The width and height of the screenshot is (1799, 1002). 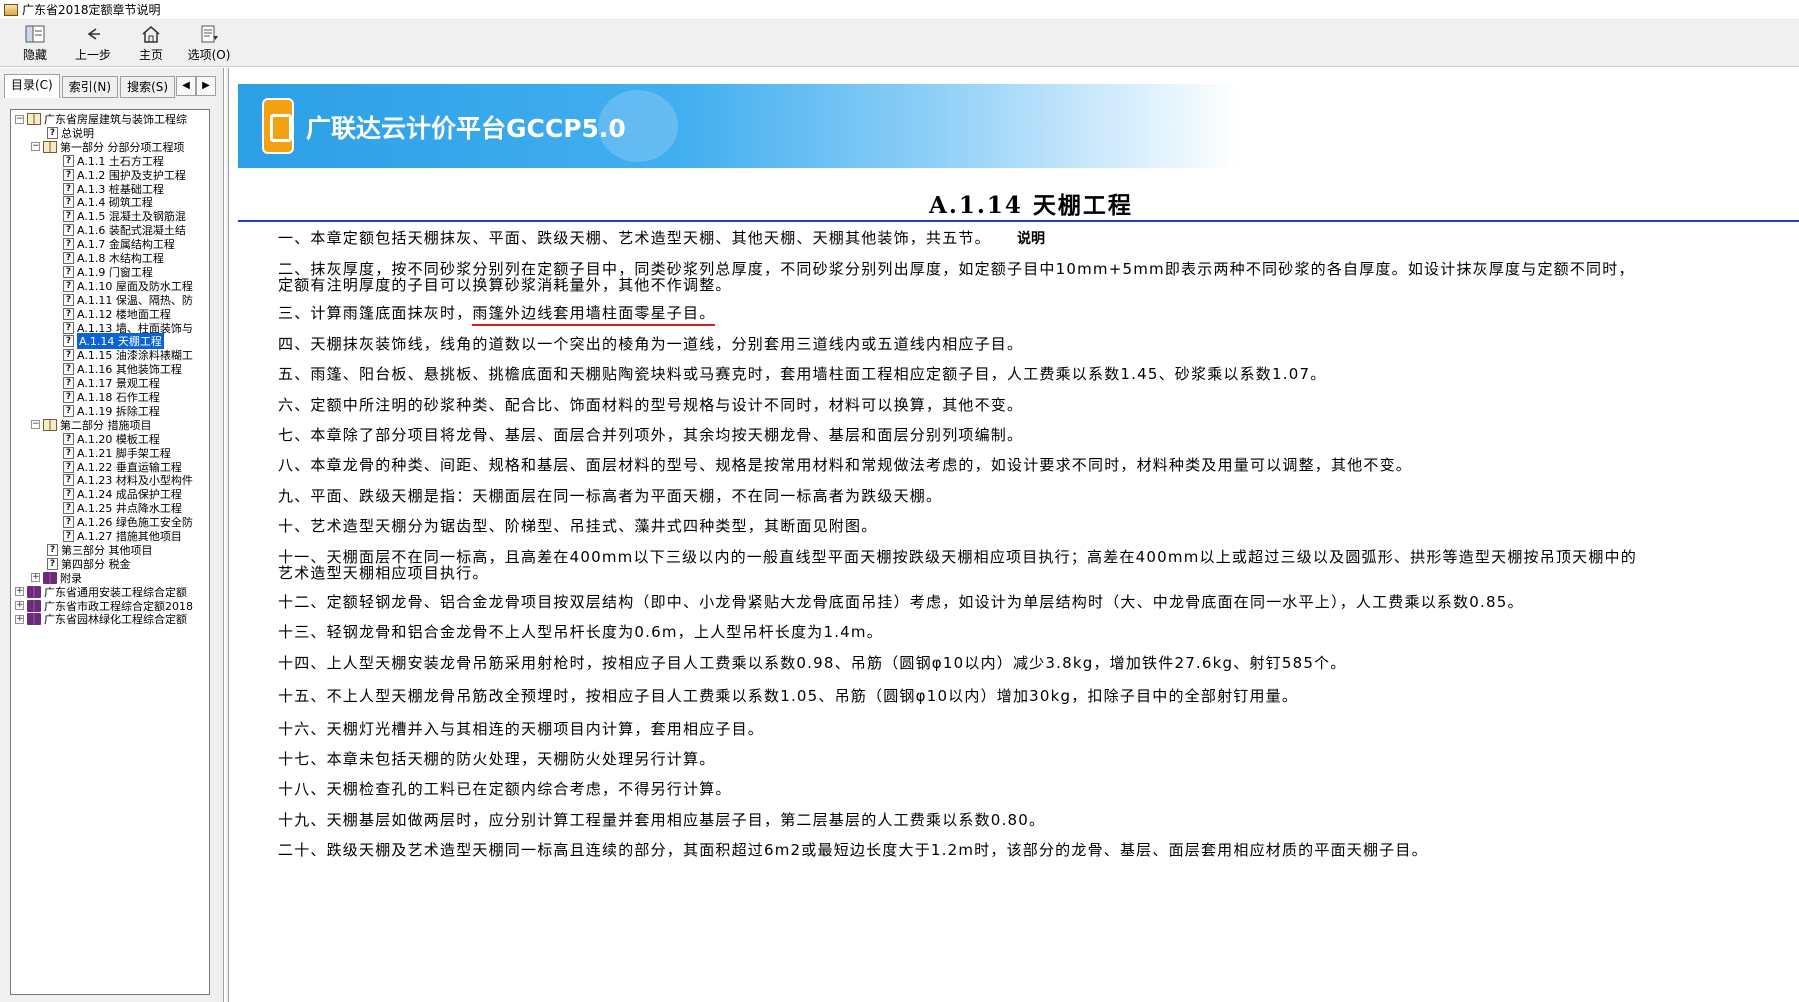 I want to click on paragraph-text: 十七、本章未包括天棚的防火处理，天棚防火处理另行计算。, so click(x=497, y=759).